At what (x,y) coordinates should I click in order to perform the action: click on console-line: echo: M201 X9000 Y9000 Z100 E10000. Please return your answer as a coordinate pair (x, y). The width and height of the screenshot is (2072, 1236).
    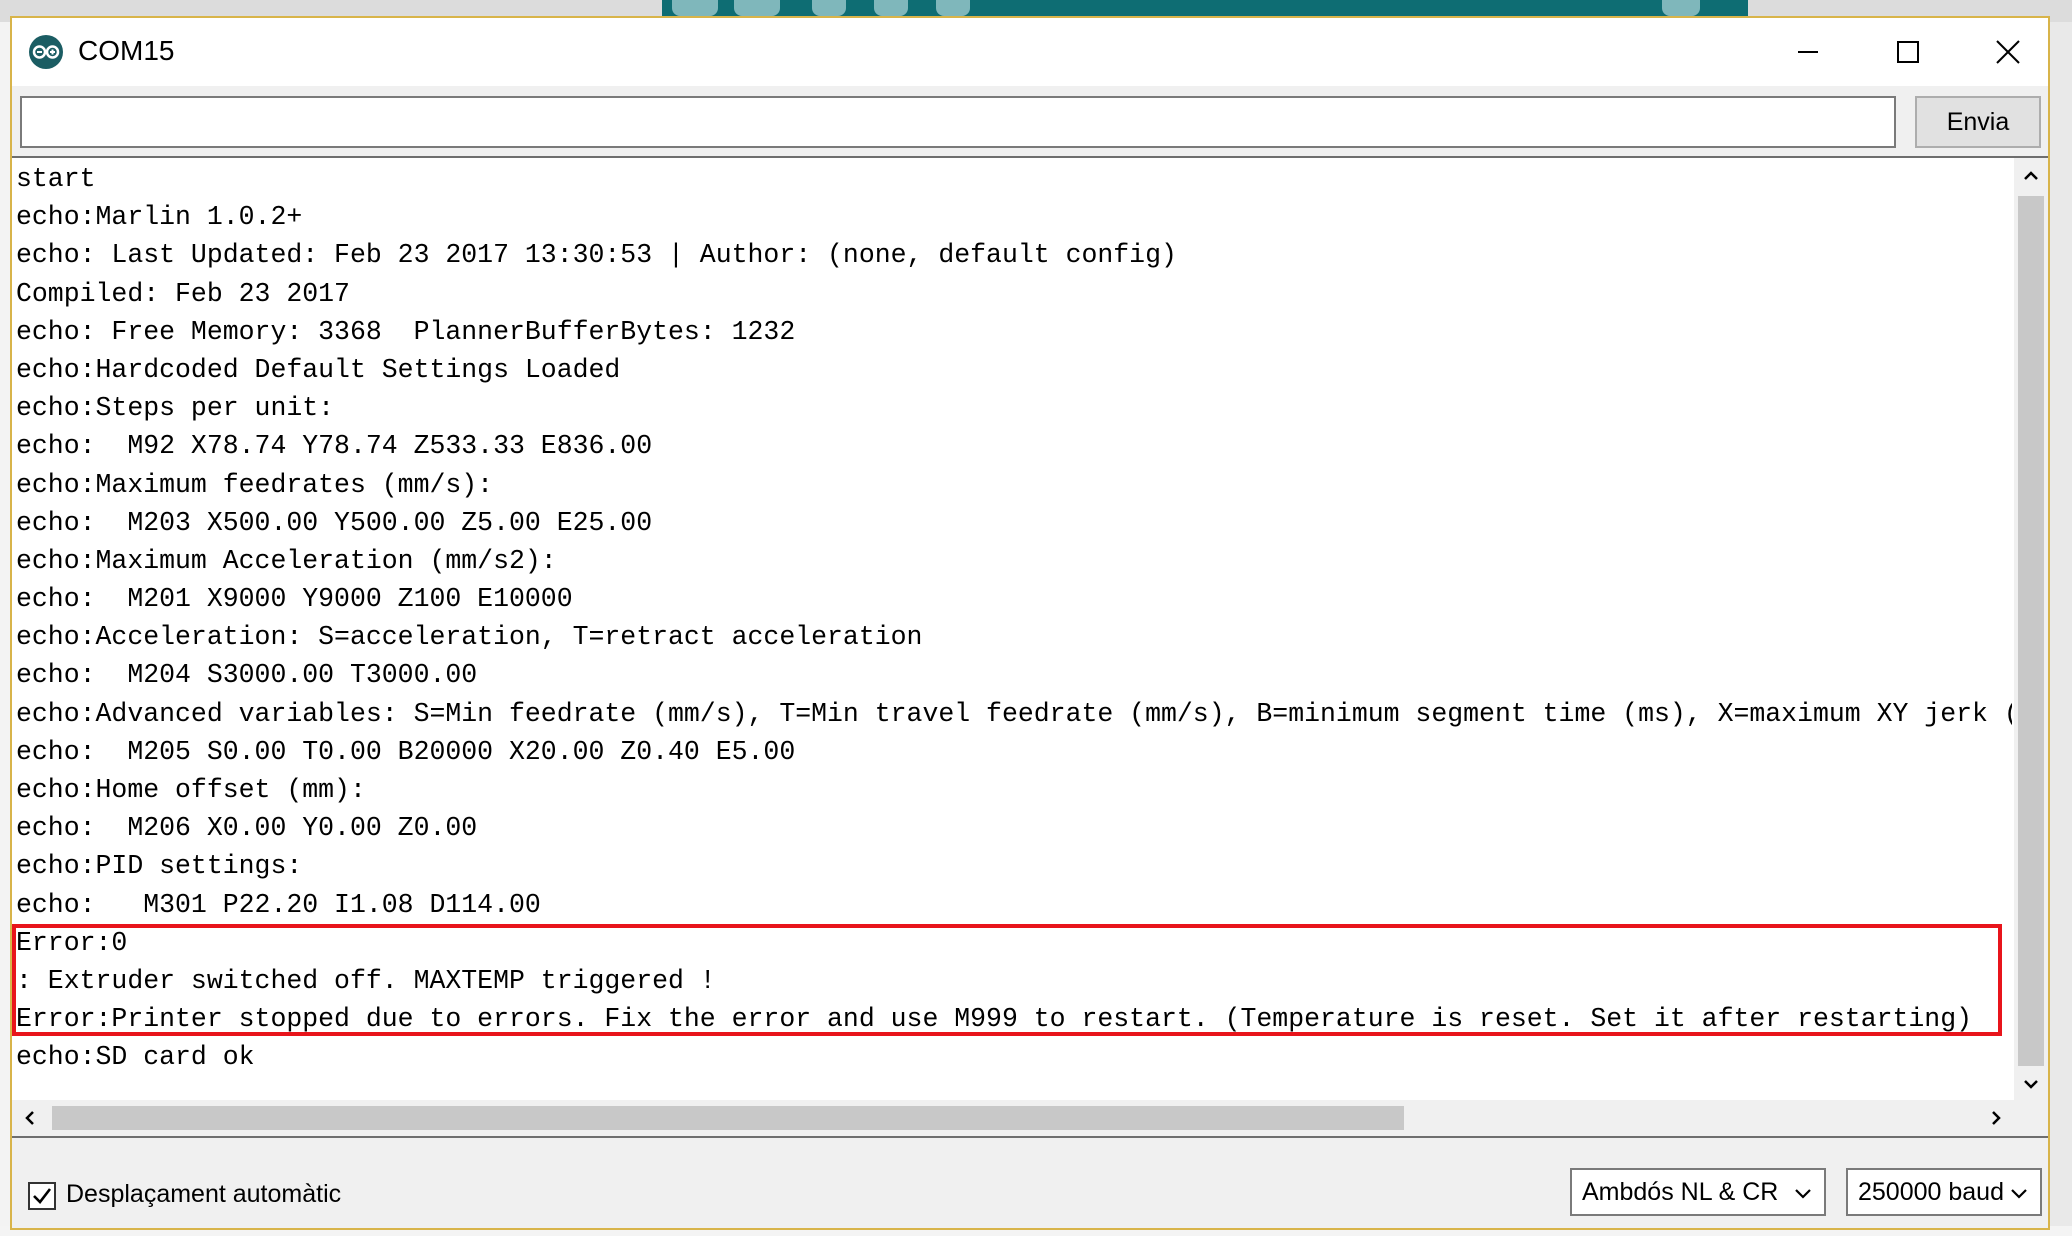
    Looking at the image, I should click on (294, 599).